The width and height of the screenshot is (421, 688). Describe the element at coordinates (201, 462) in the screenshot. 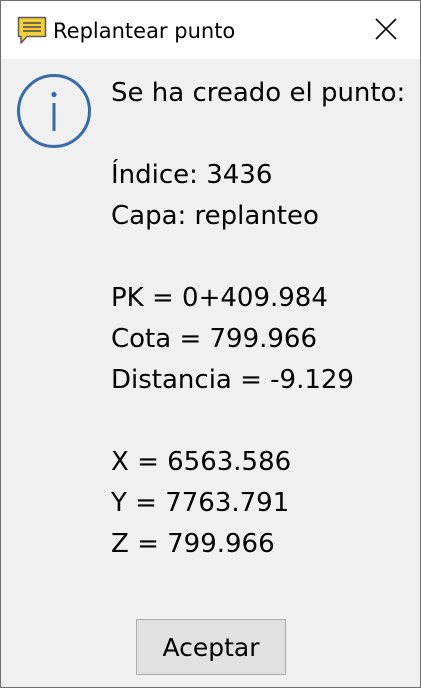

I see `point-x: X = 6563.586` at that location.